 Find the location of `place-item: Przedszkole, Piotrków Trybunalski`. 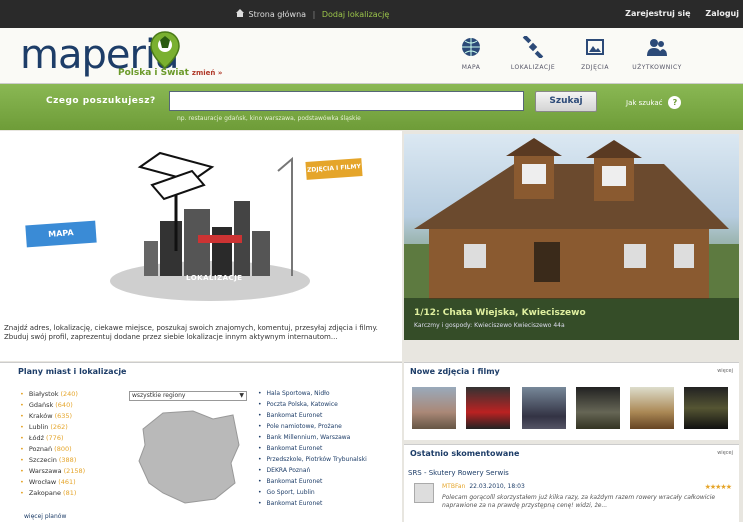

place-item: Przedszkole, Piotrków Trybunalski is located at coordinates (312, 461).